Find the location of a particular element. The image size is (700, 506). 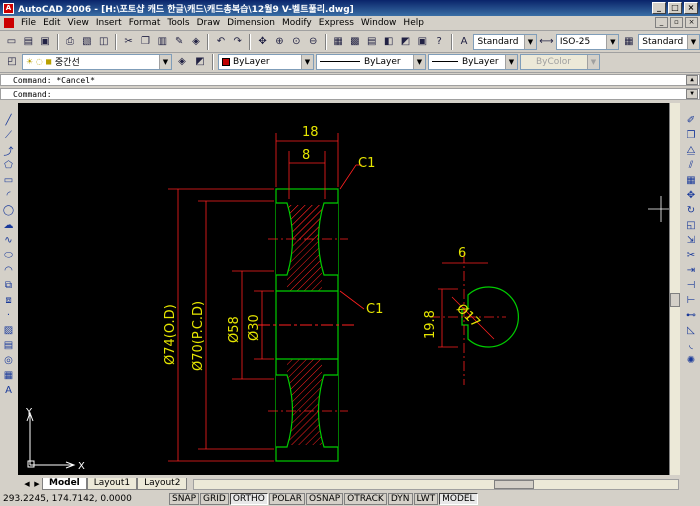

fillet-icon: ◟ is located at coordinates (691, 345).